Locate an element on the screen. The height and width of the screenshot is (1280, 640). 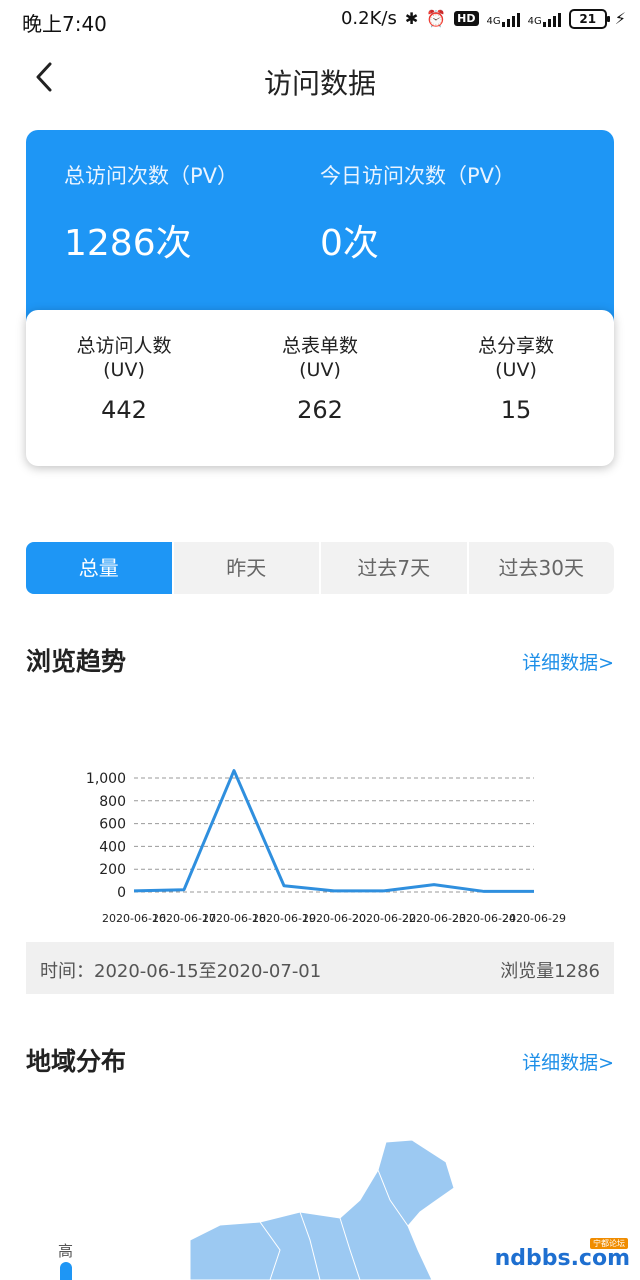
china-map is located at coordinates (322, 1209).